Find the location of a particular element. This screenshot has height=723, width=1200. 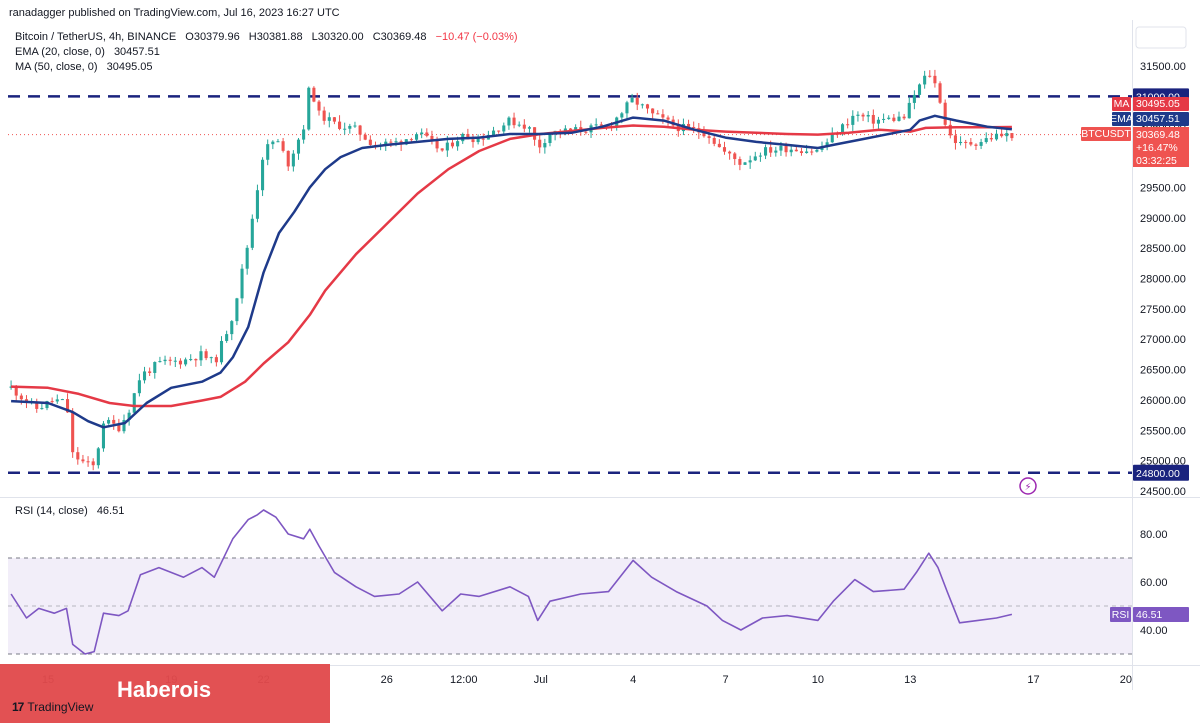

time-tick-label: 13 is located at coordinates (910, 680).